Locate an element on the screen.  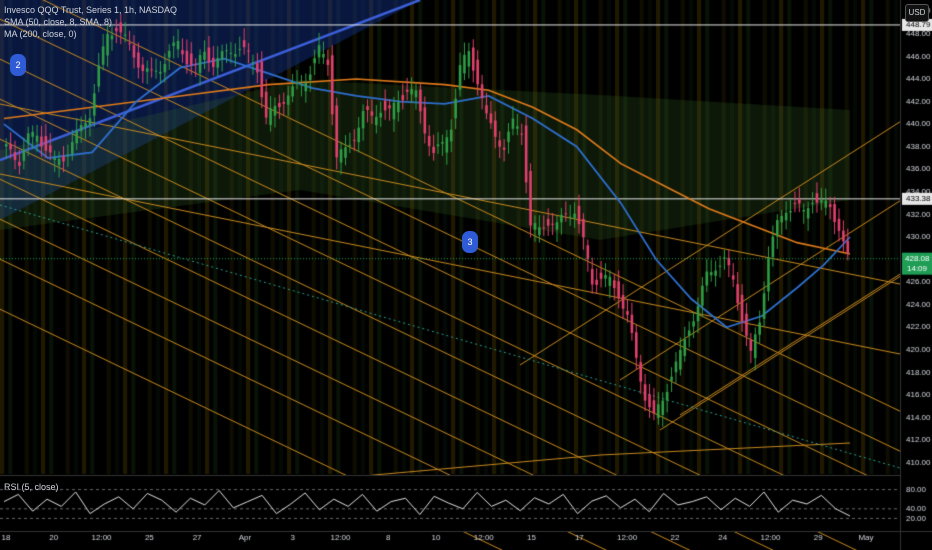
rsi-label: RSI (5, close) is located at coordinates (31, 487).